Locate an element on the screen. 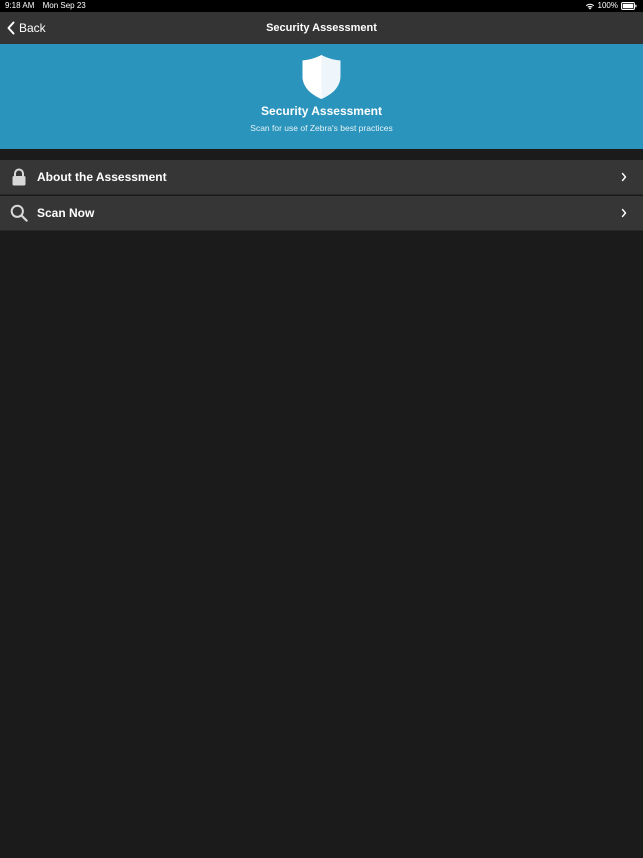 Image resolution: width=643 pixels, height=858 pixels. status-bar: 9:18 AM Mon Sep 23 100% is located at coordinates (321, 6).